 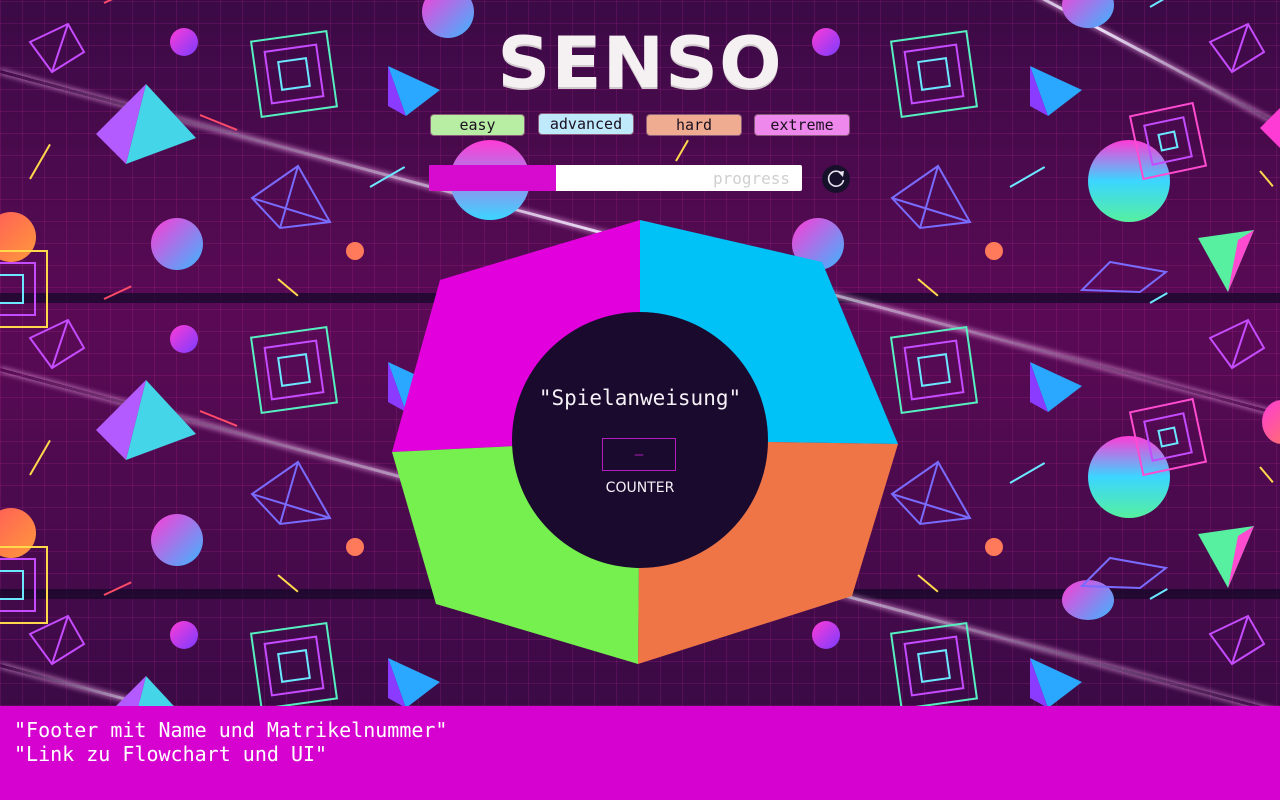 What do you see at coordinates (639, 454) in the screenshot?
I see `counter-display: –` at bounding box center [639, 454].